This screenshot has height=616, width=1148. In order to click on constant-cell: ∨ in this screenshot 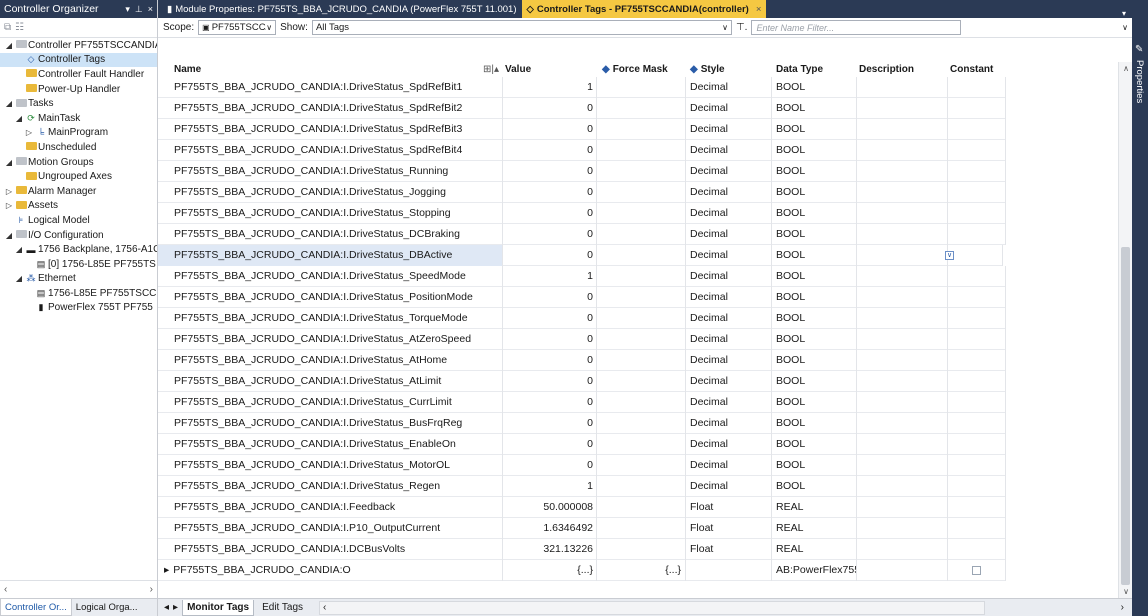, I will do `click(974, 255)`.